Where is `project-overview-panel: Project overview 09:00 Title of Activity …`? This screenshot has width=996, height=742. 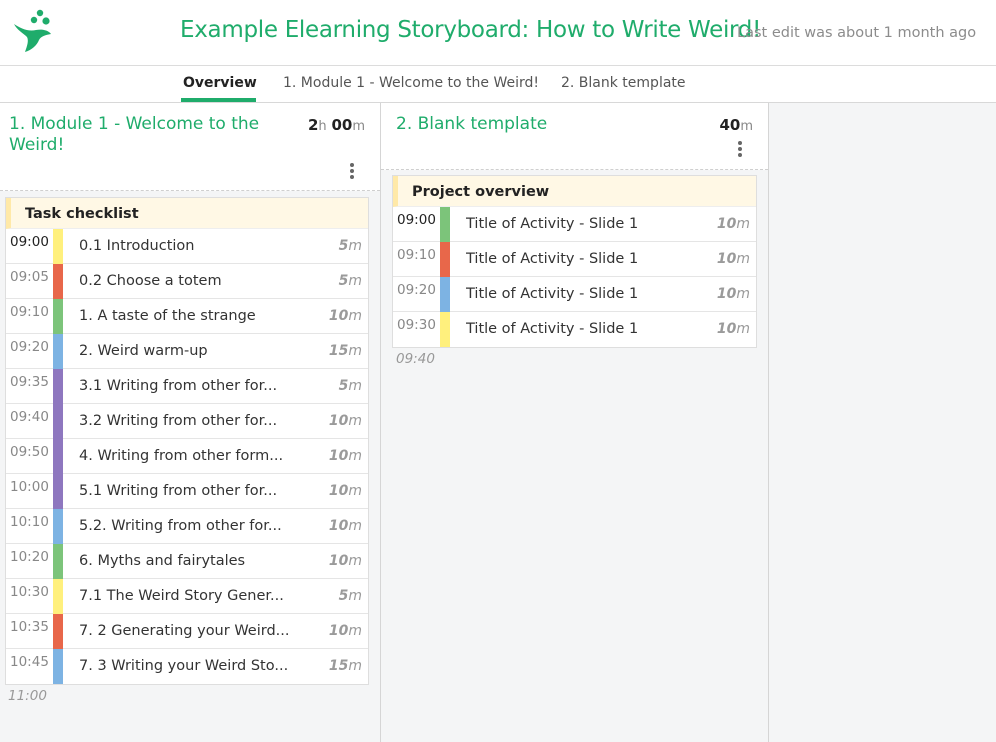 project-overview-panel: Project overview 09:00 Title of Activity … is located at coordinates (574, 261).